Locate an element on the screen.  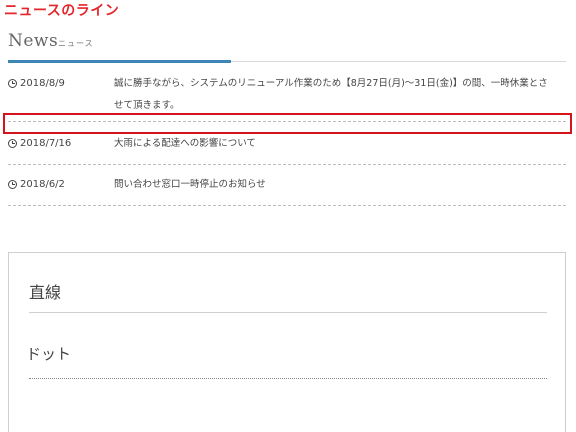
news-date-text: 2018/6/2 is located at coordinates (42, 184).